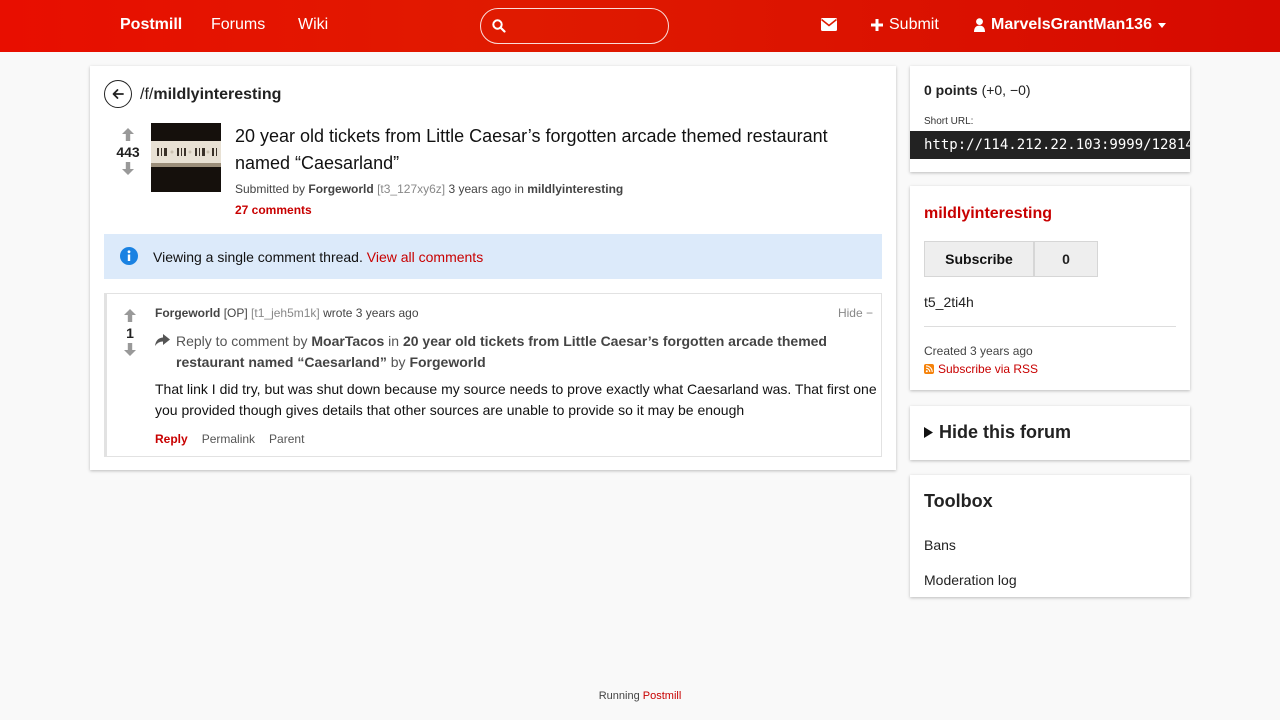  I want to click on op-badge: [OP], so click(235, 313).